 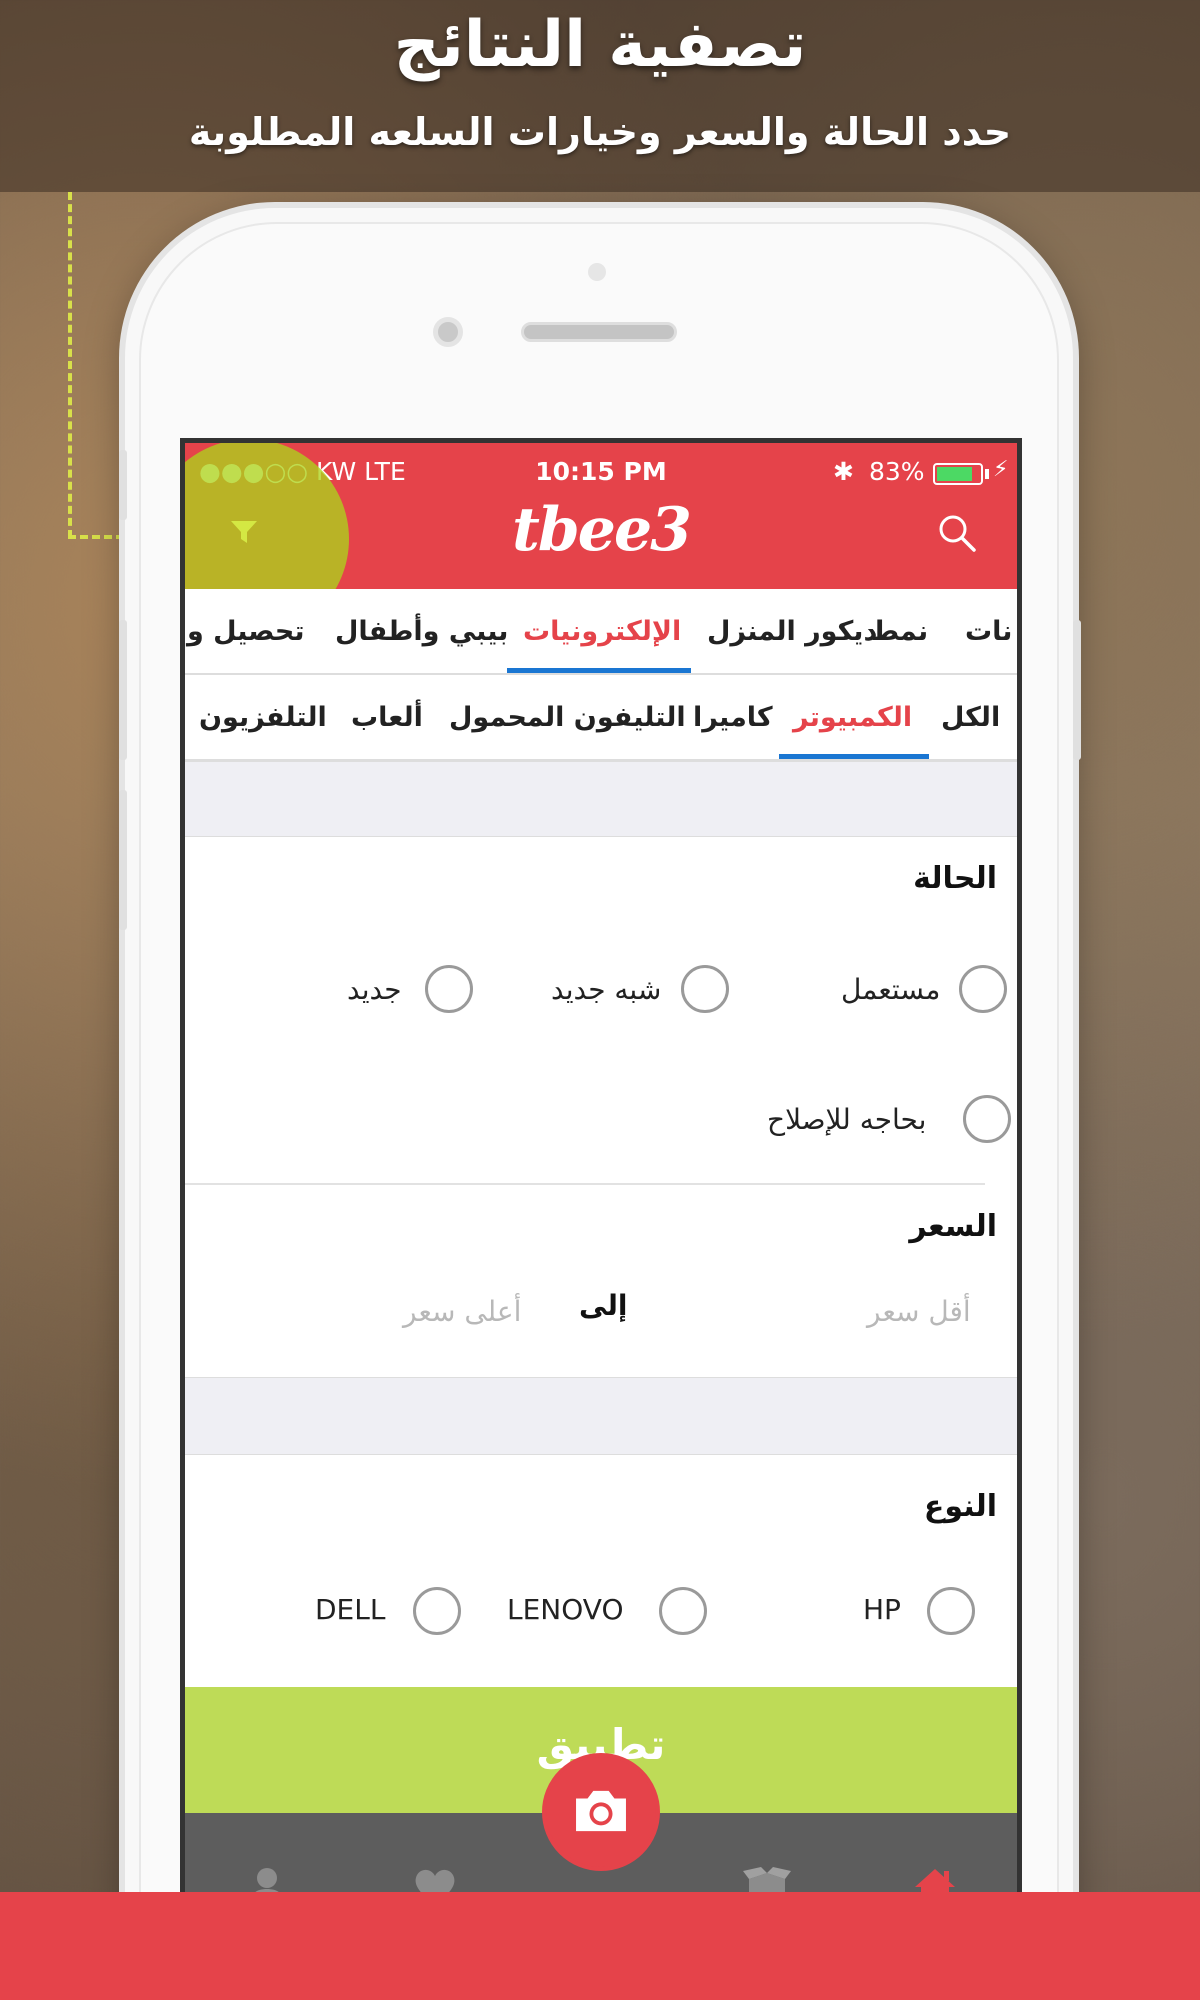 What do you see at coordinates (953, 1226) in the screenshot?
I see `price-title: السعر` at bounding box center [953, 1226].